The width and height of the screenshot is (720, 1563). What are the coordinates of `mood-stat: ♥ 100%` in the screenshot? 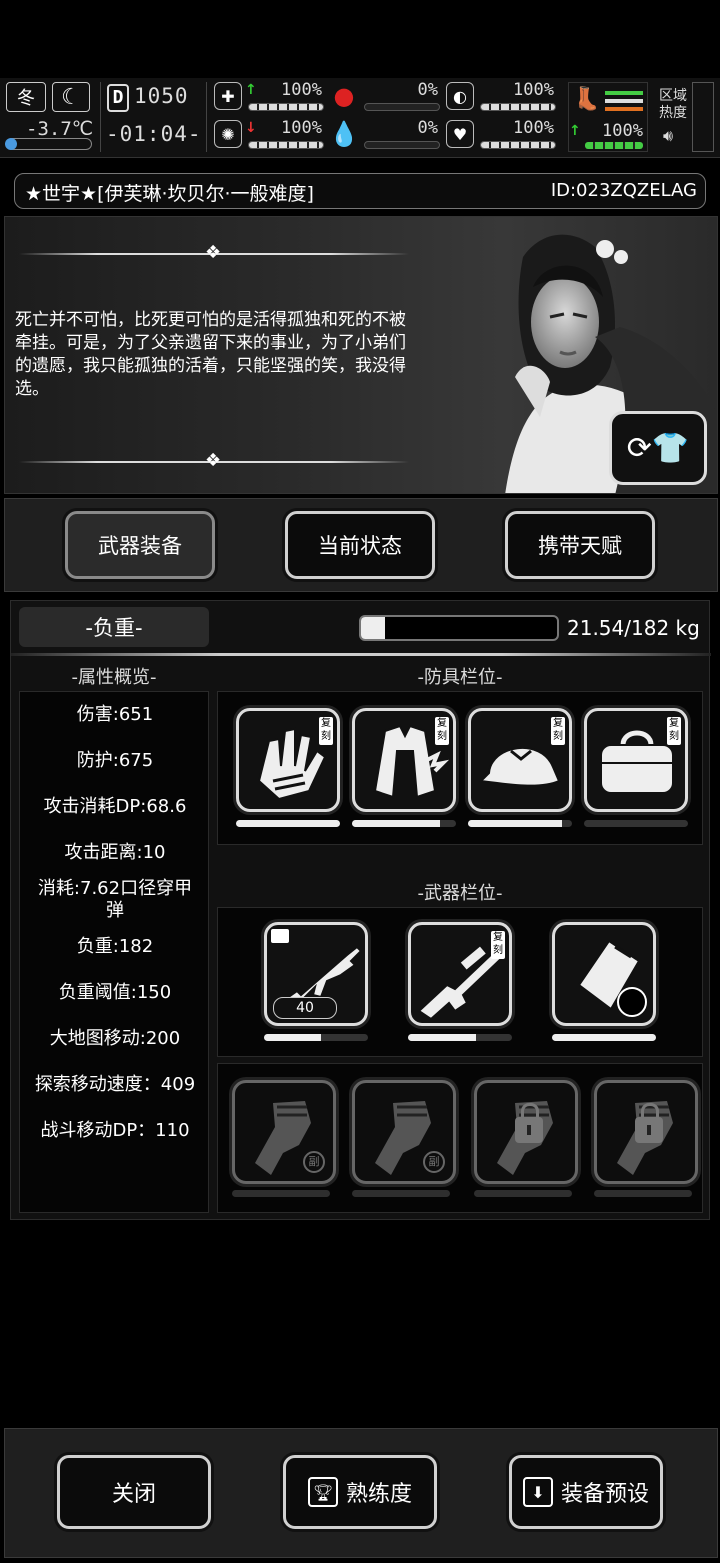 It's located at (502, 135).